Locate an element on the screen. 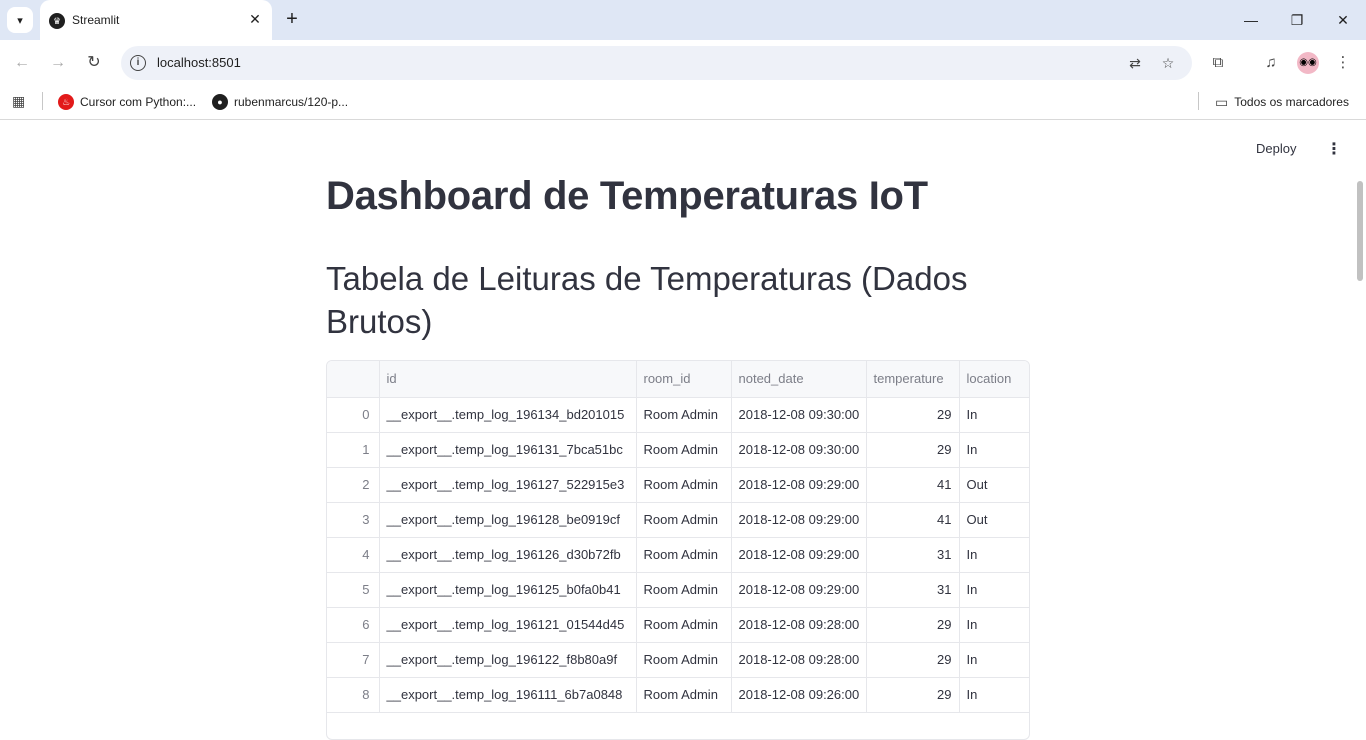 This screenshot has width=1366, height=740. cell-id: __export__.temp_log_196122_f8b80a9f is located at coordinates (508, 660).